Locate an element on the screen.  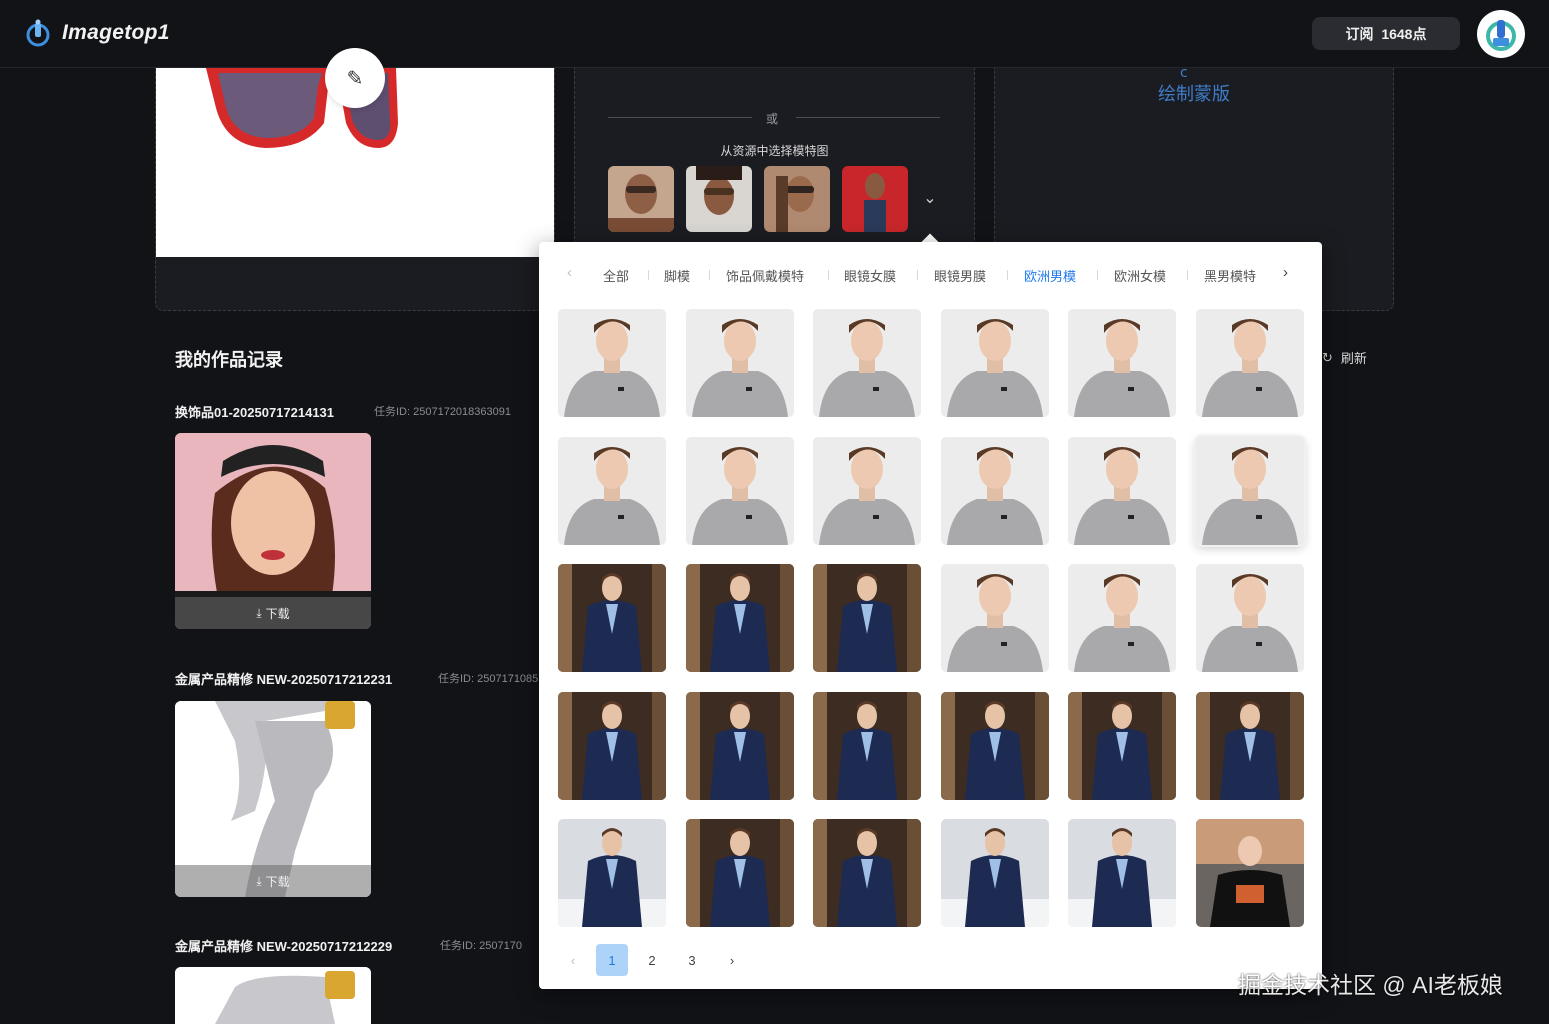
page-3: 3 is located at coordinates (692, 960).